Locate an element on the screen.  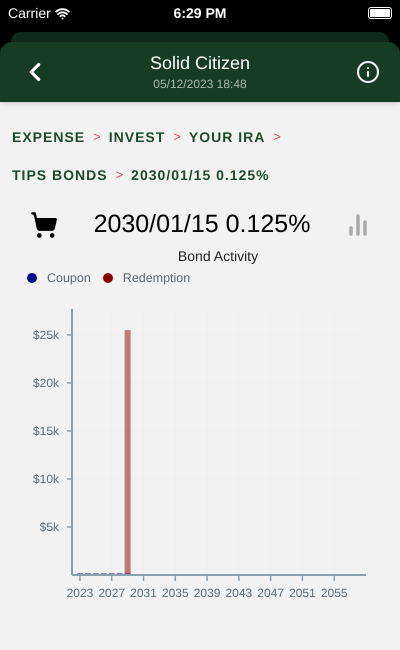
chart-title: Bond Activity is located at coordinates (218, 256).